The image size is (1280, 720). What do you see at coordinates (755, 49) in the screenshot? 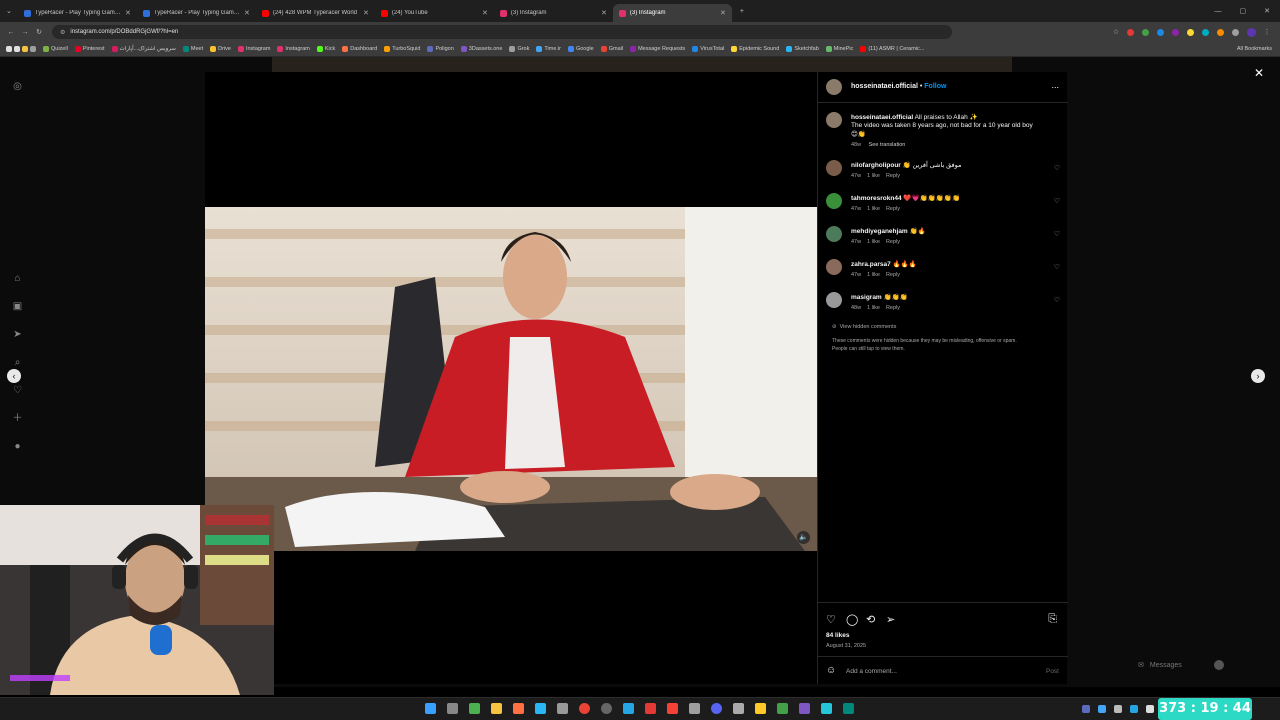
I see `bookmark-item: Epidemic Sound` at bounding box center [755, 49].